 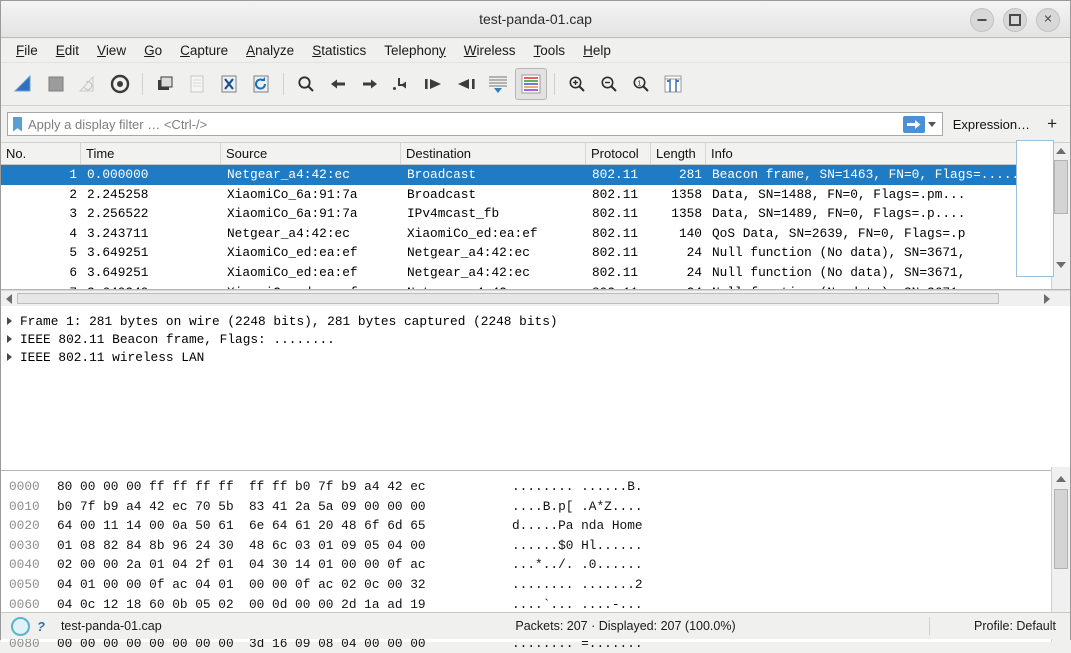 I want to click on minimize-button, so click(x=982, y=20).